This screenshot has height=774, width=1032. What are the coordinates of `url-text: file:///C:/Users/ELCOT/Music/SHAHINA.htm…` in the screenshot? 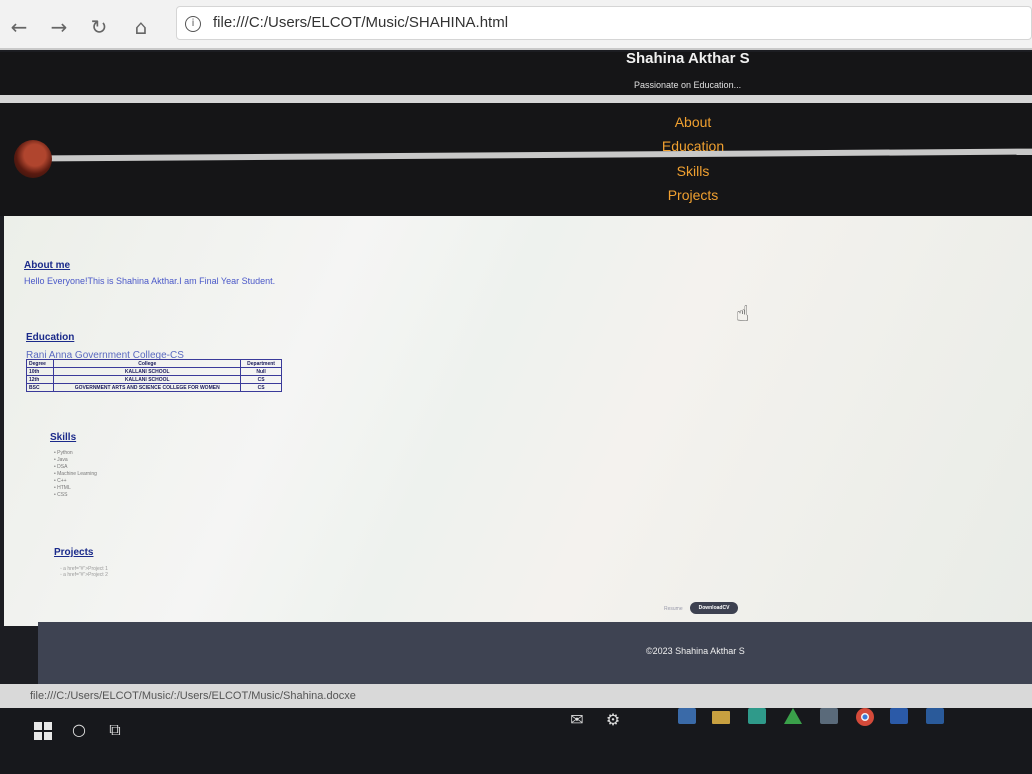 It's located at (360, 22).